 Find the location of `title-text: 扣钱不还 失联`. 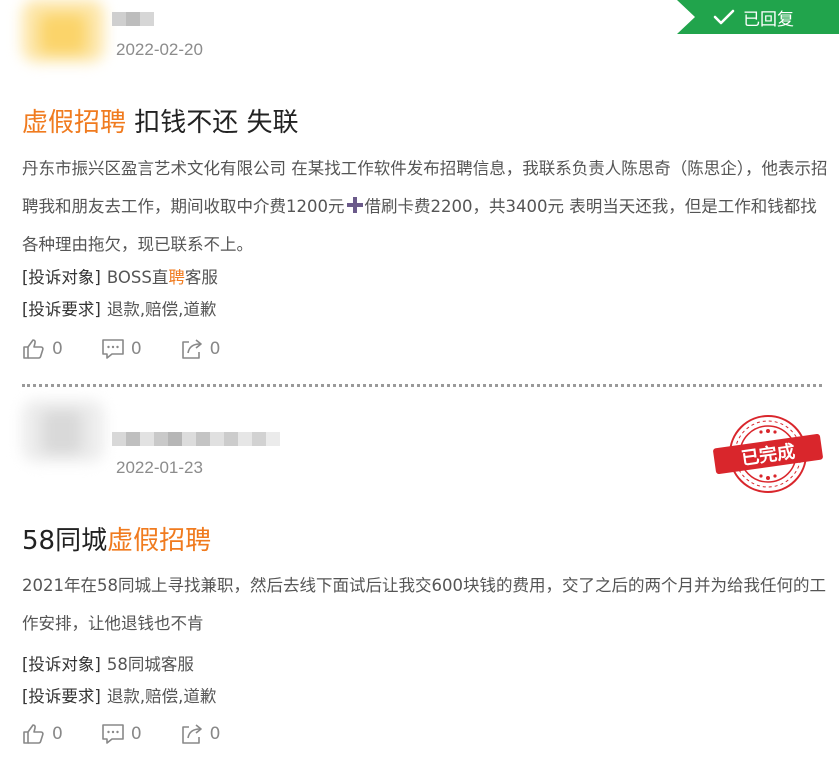

title-text: 扣钱不还 失联 is located at coordinates (212, 123).